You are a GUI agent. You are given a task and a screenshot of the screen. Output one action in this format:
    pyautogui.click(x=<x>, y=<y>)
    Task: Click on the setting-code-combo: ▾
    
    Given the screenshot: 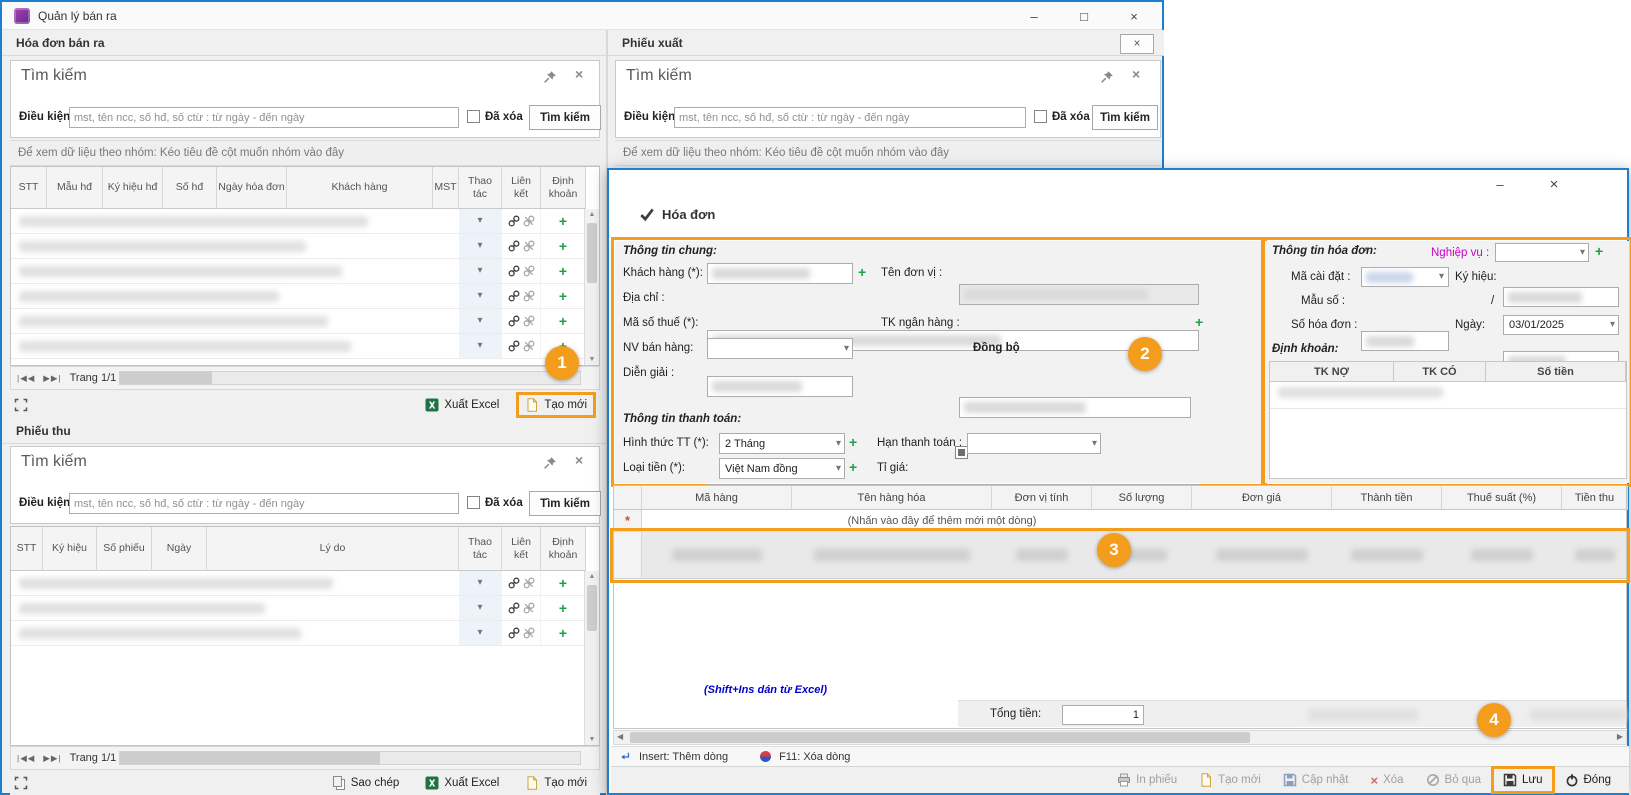 What is the action you would take?
    pyautogui.click(x=1405, y=277)
    